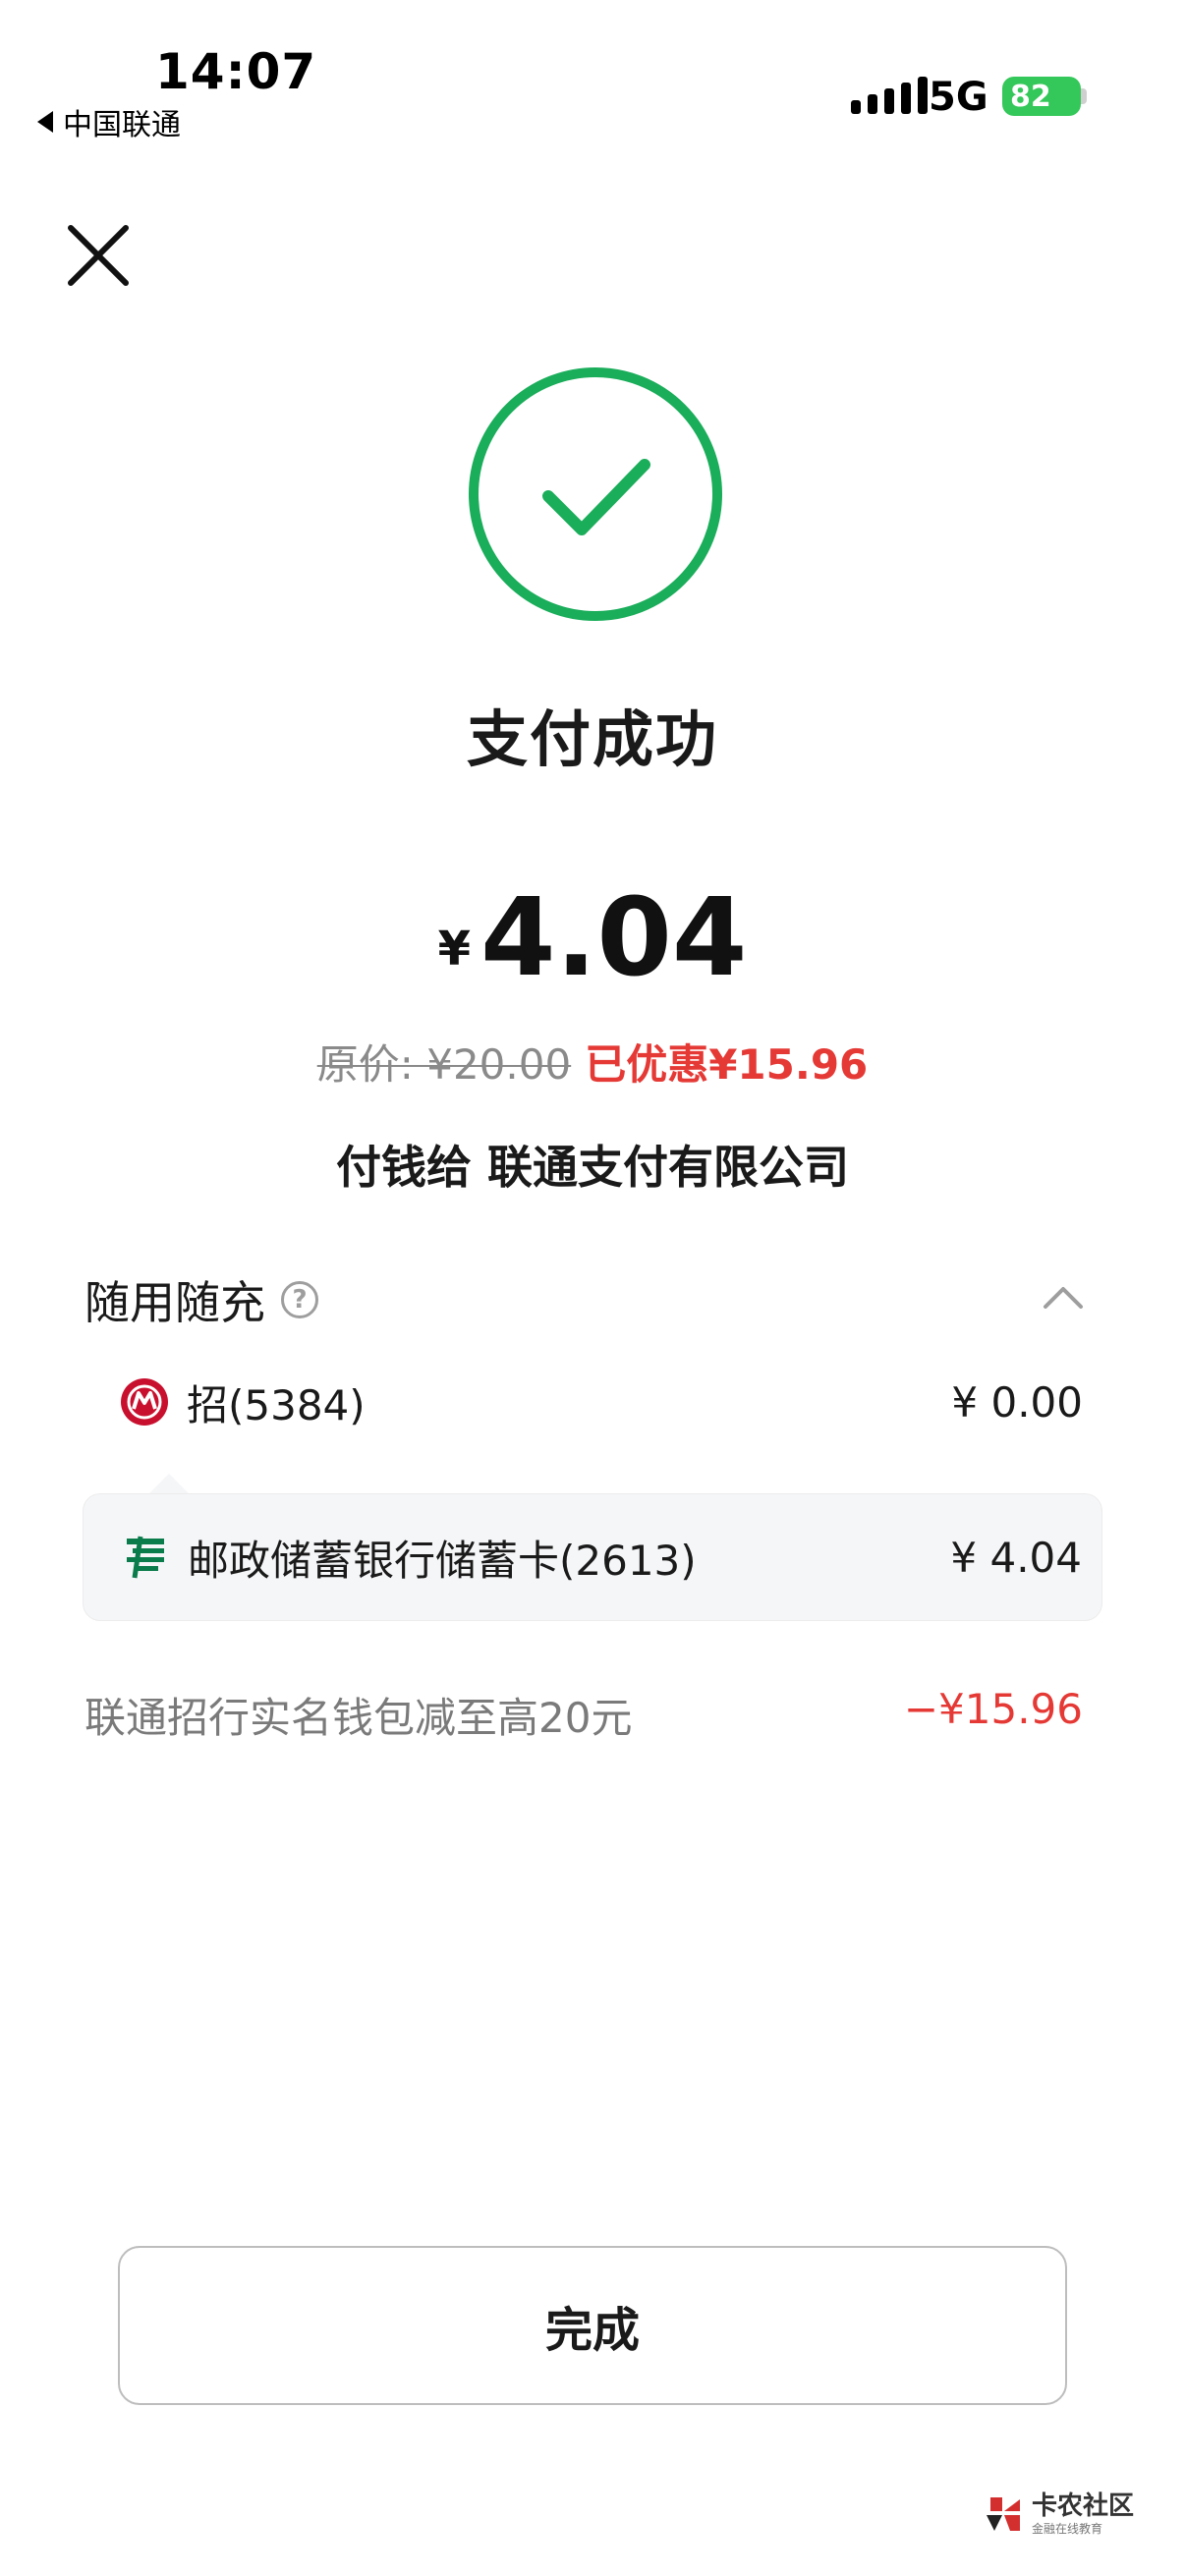  Describe the element at coordinates (236, 71) in the screenshot. I see `status-time: 14:07` at that location.